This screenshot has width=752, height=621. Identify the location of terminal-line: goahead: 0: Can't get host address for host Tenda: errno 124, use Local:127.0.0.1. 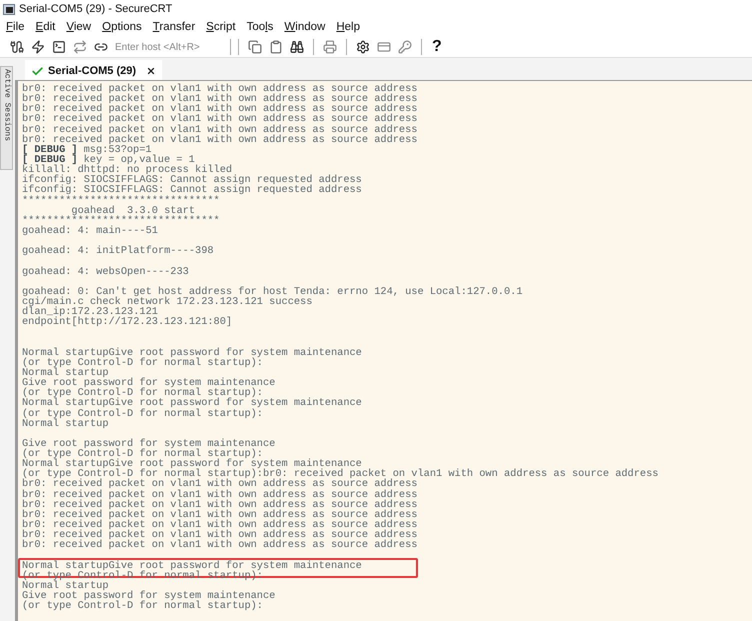
(272, 292).